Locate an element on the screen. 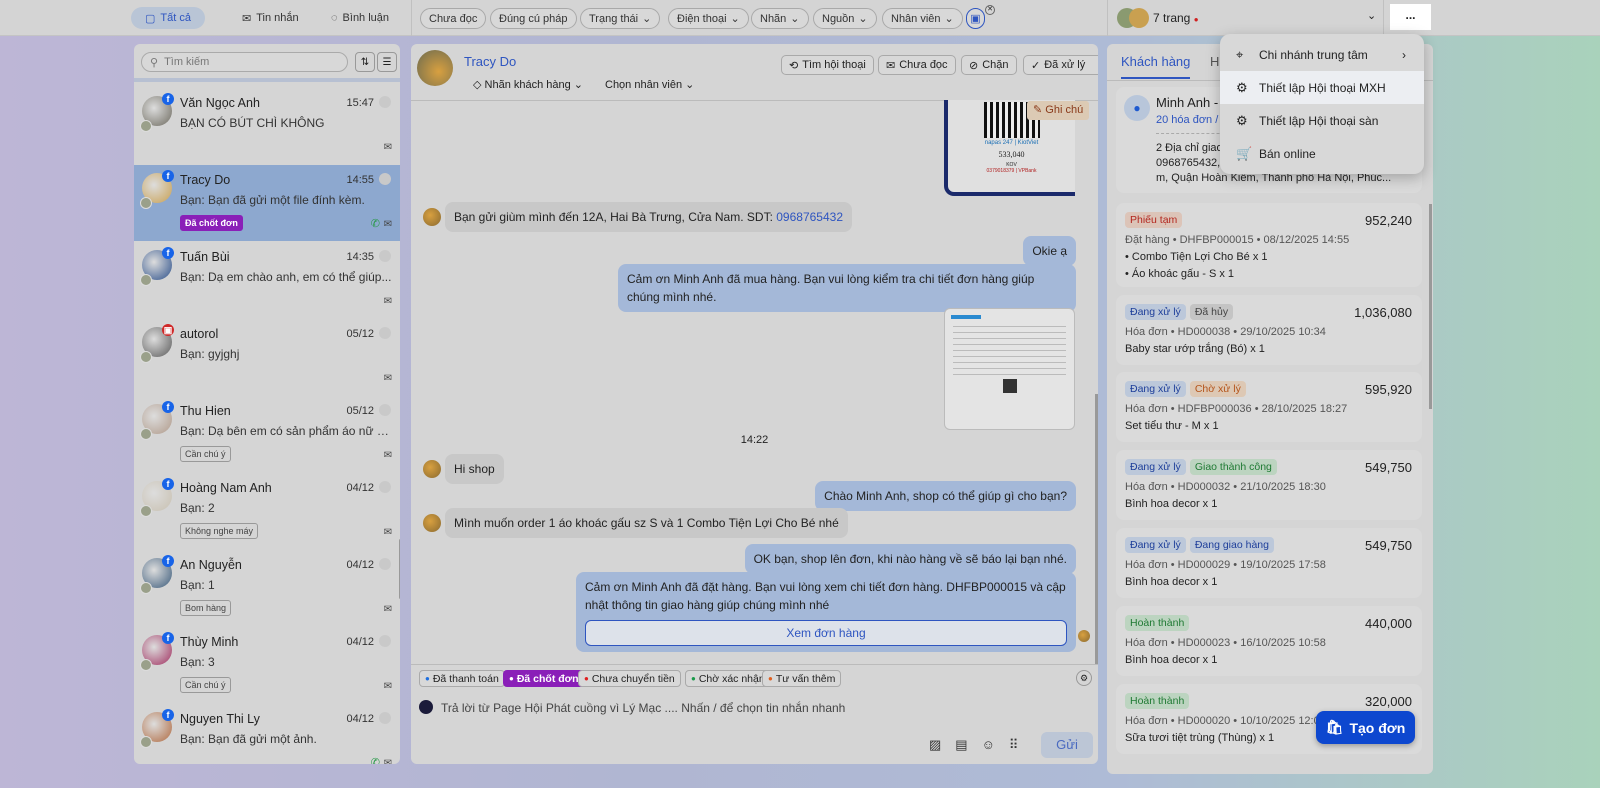 The width and height of the screenshot is (1600, 788). tab-customer: Khách hàng is located at coordinates (1156, 66).